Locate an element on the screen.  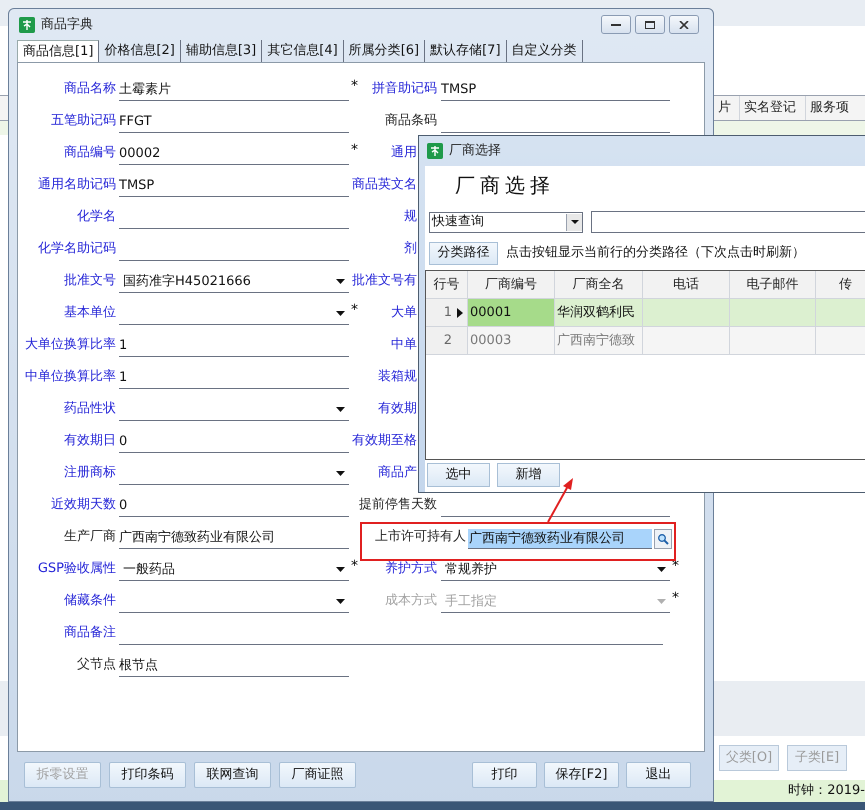
field-label: 拼音助记码 is located at coordinates (404, 89).